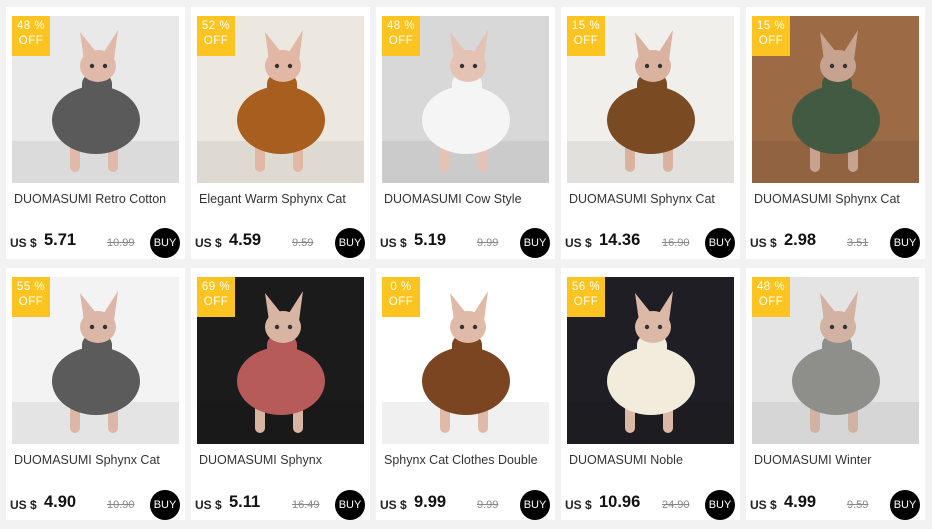  Describe the element at coordinates (466, 460) in the screenshot. I see `product-title: Sphynx Cat Clothes Double` at that location.